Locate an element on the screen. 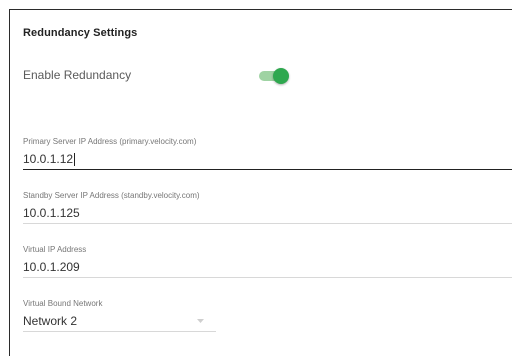  standby-ip-input: 10.0.1.125 is located at coordinates (267, 213).